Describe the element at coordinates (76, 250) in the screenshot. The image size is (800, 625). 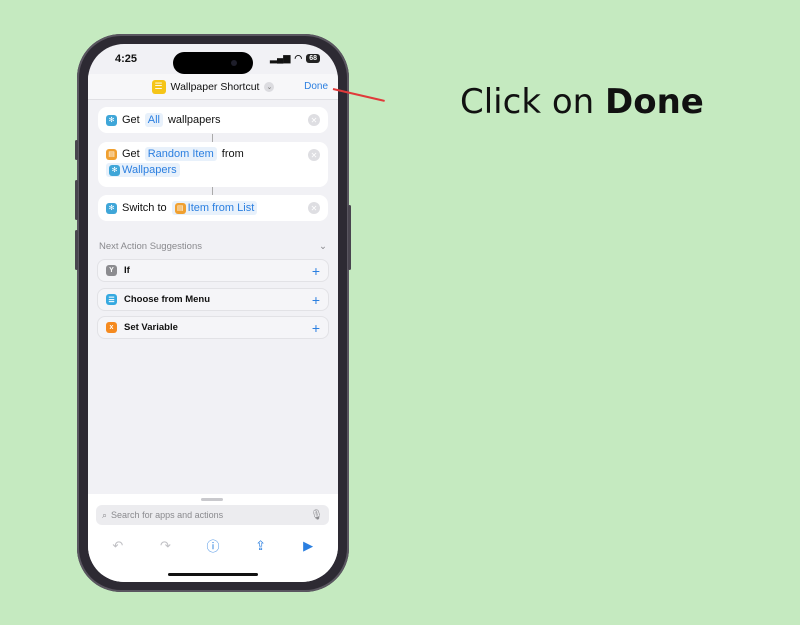
I see `volume-down-button` at that location.